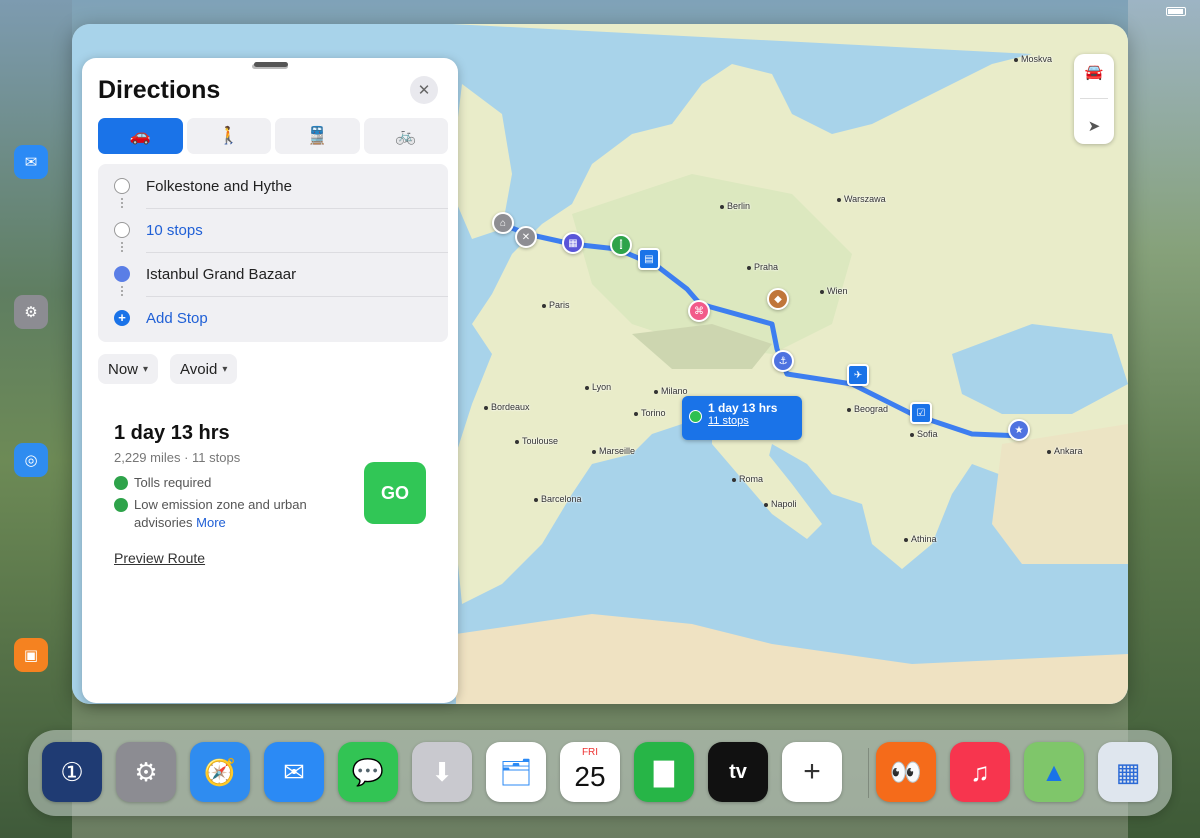 The image size is (1200, 838). I want to click on app-glyph: ⚙, so click(146, 771).